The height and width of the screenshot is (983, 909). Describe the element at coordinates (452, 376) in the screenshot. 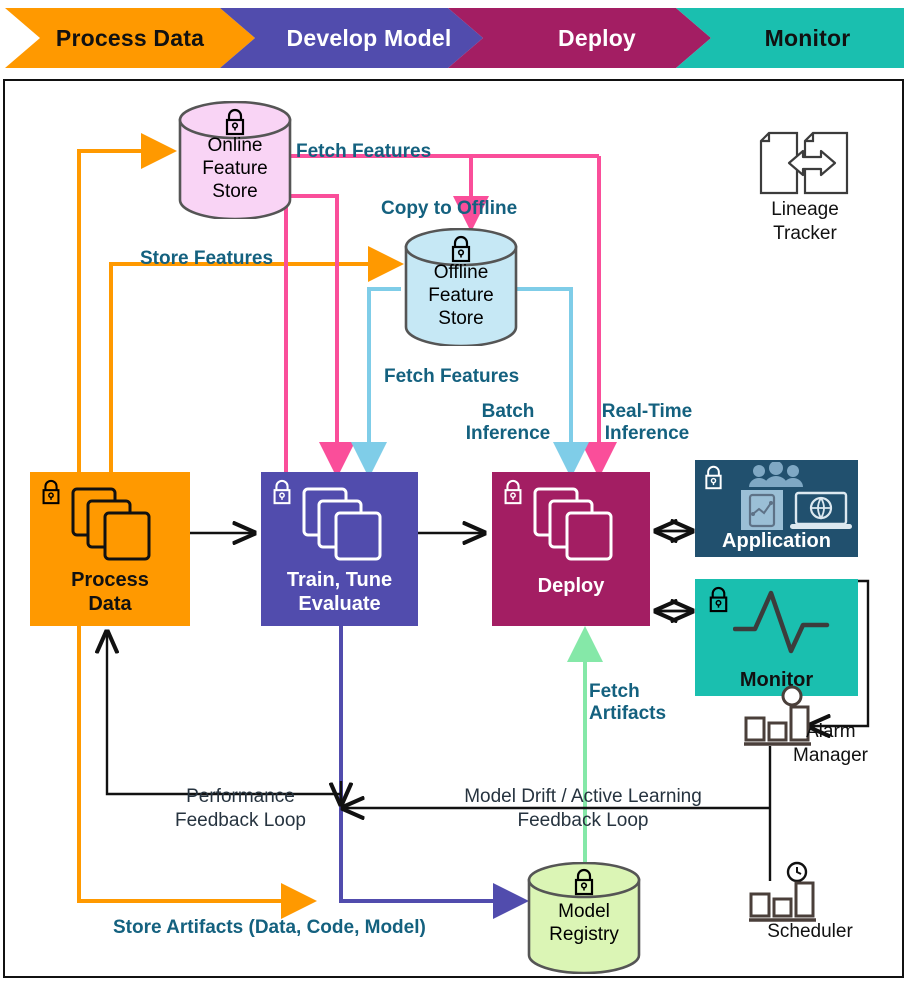

I see `label-fetch-features-offline: Fetch Features` at that location.